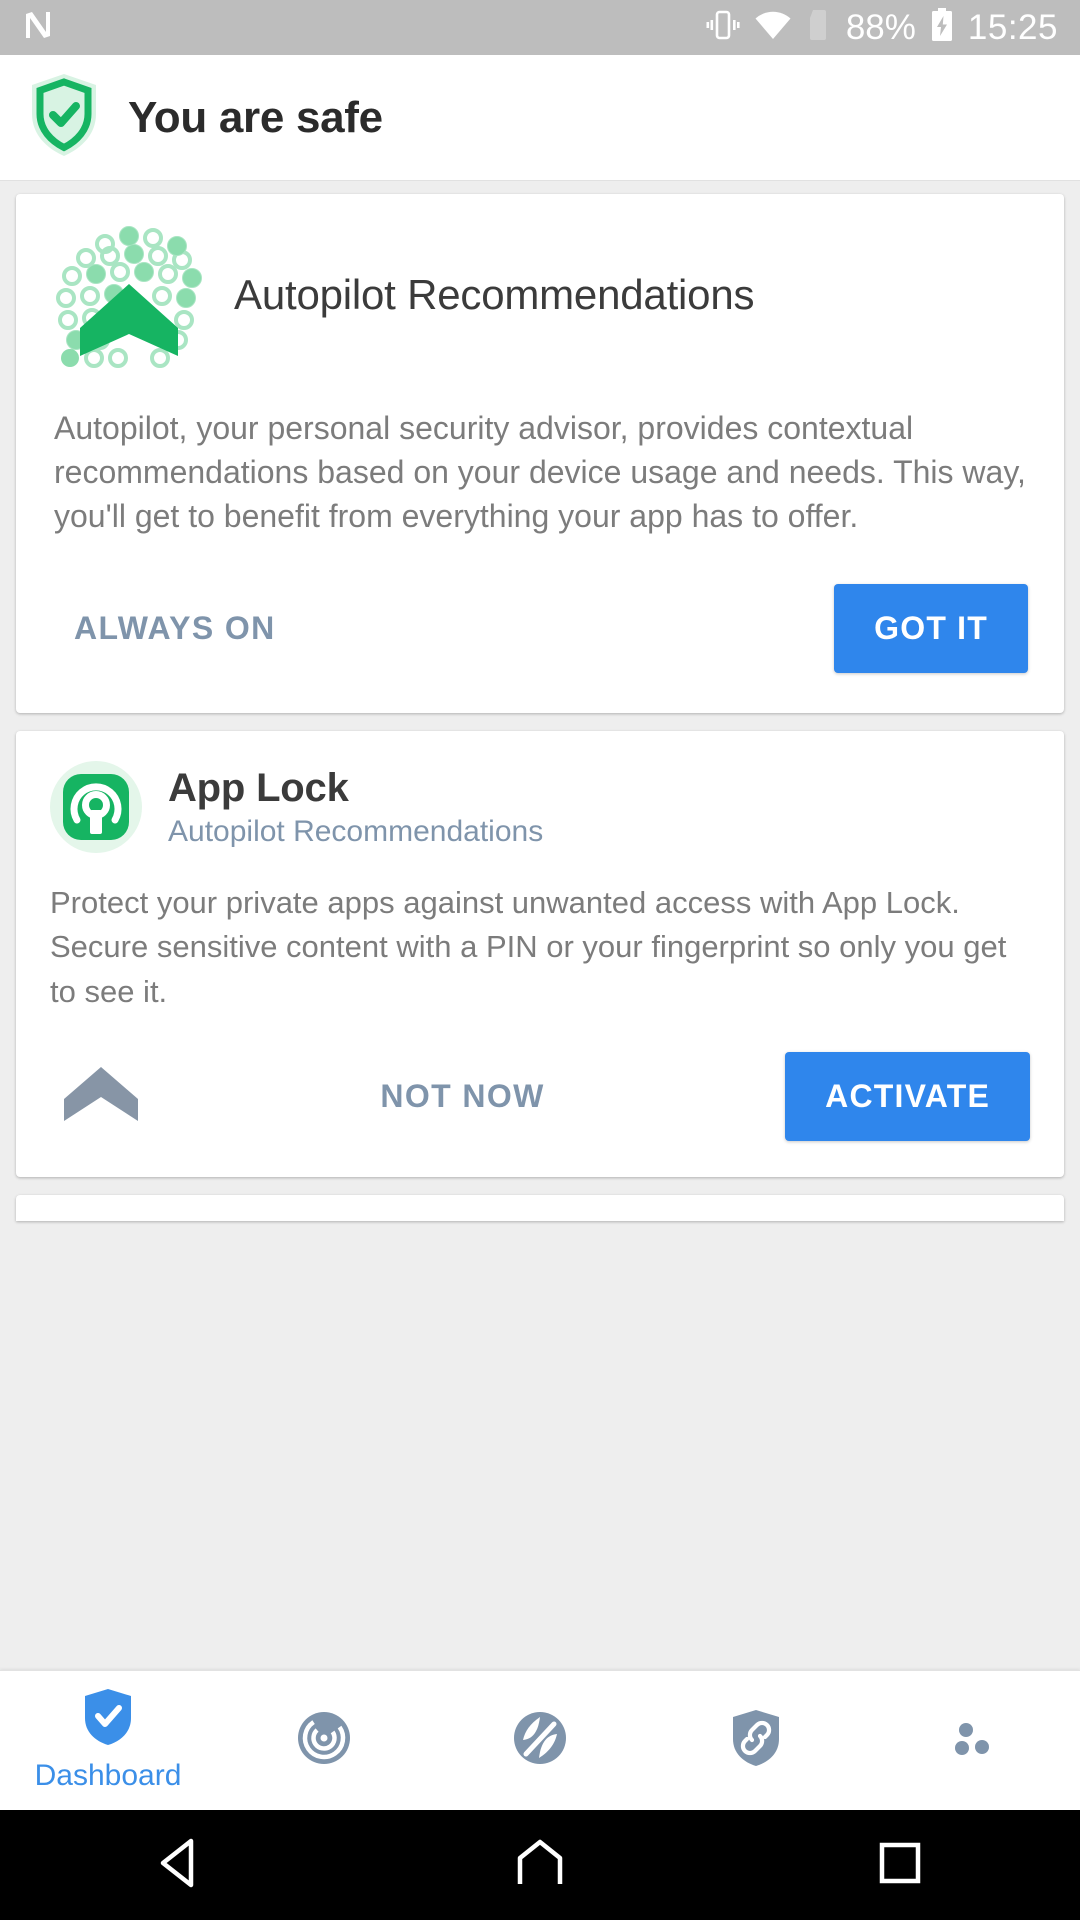 The width and height of the screenshot is (1080, 1920). I want to click on scan-target-icon, so click(324, 1740).